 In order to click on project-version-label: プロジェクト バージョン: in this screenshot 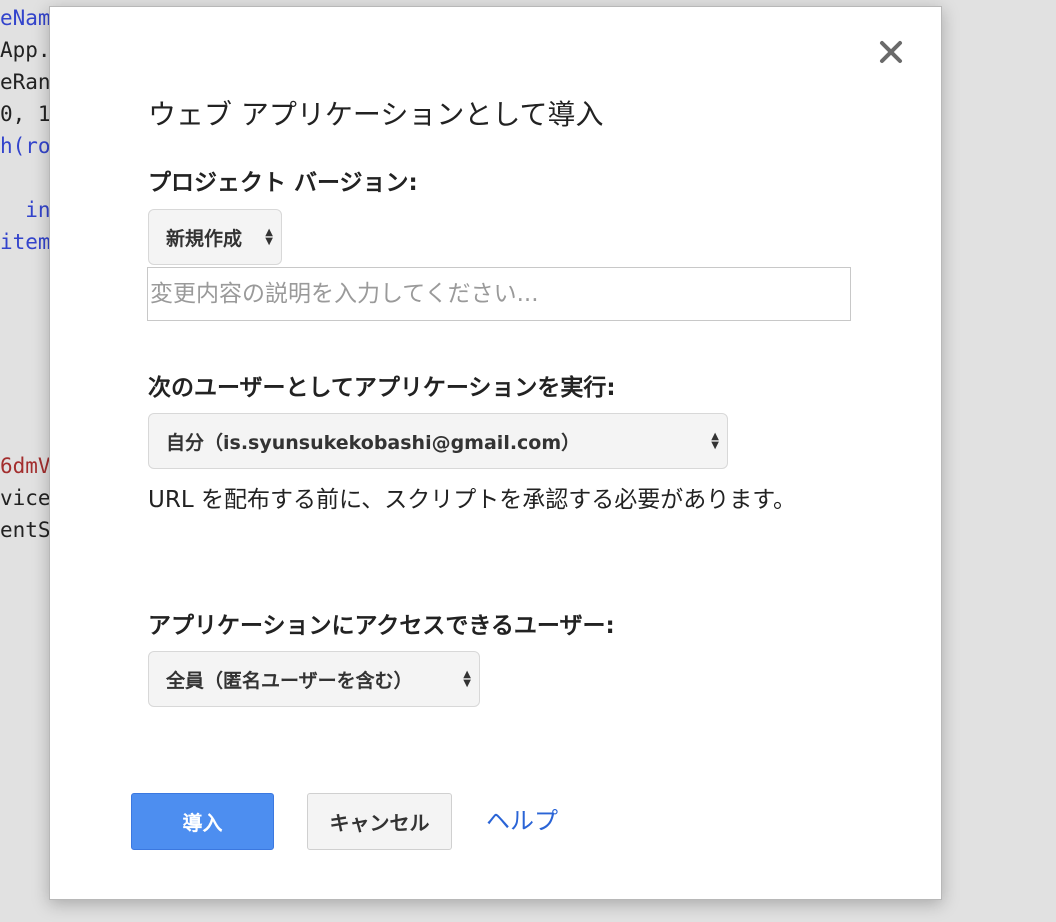, I will do `click(283, 183)`.